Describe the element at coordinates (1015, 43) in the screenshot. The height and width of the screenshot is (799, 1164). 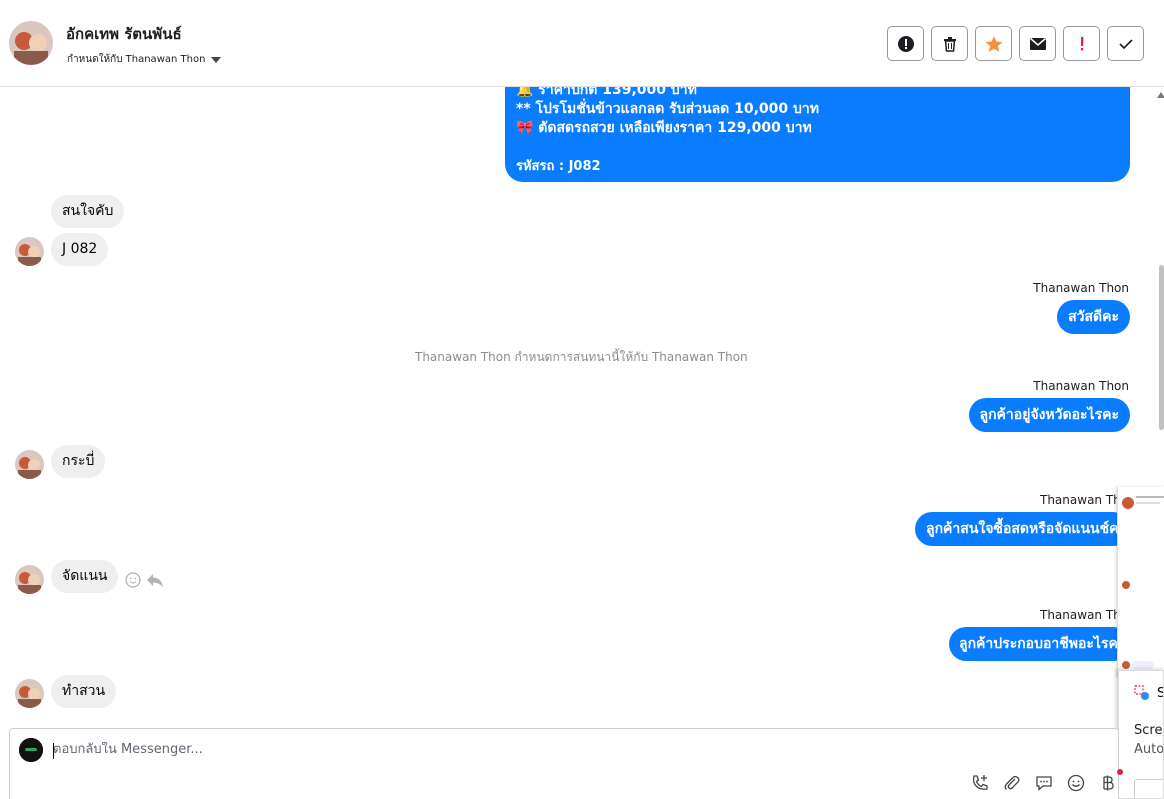
I see `header-actions` at that location.